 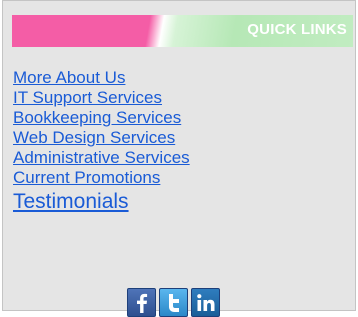 I want to click on linkedin-button, so click(x=205, y=302).